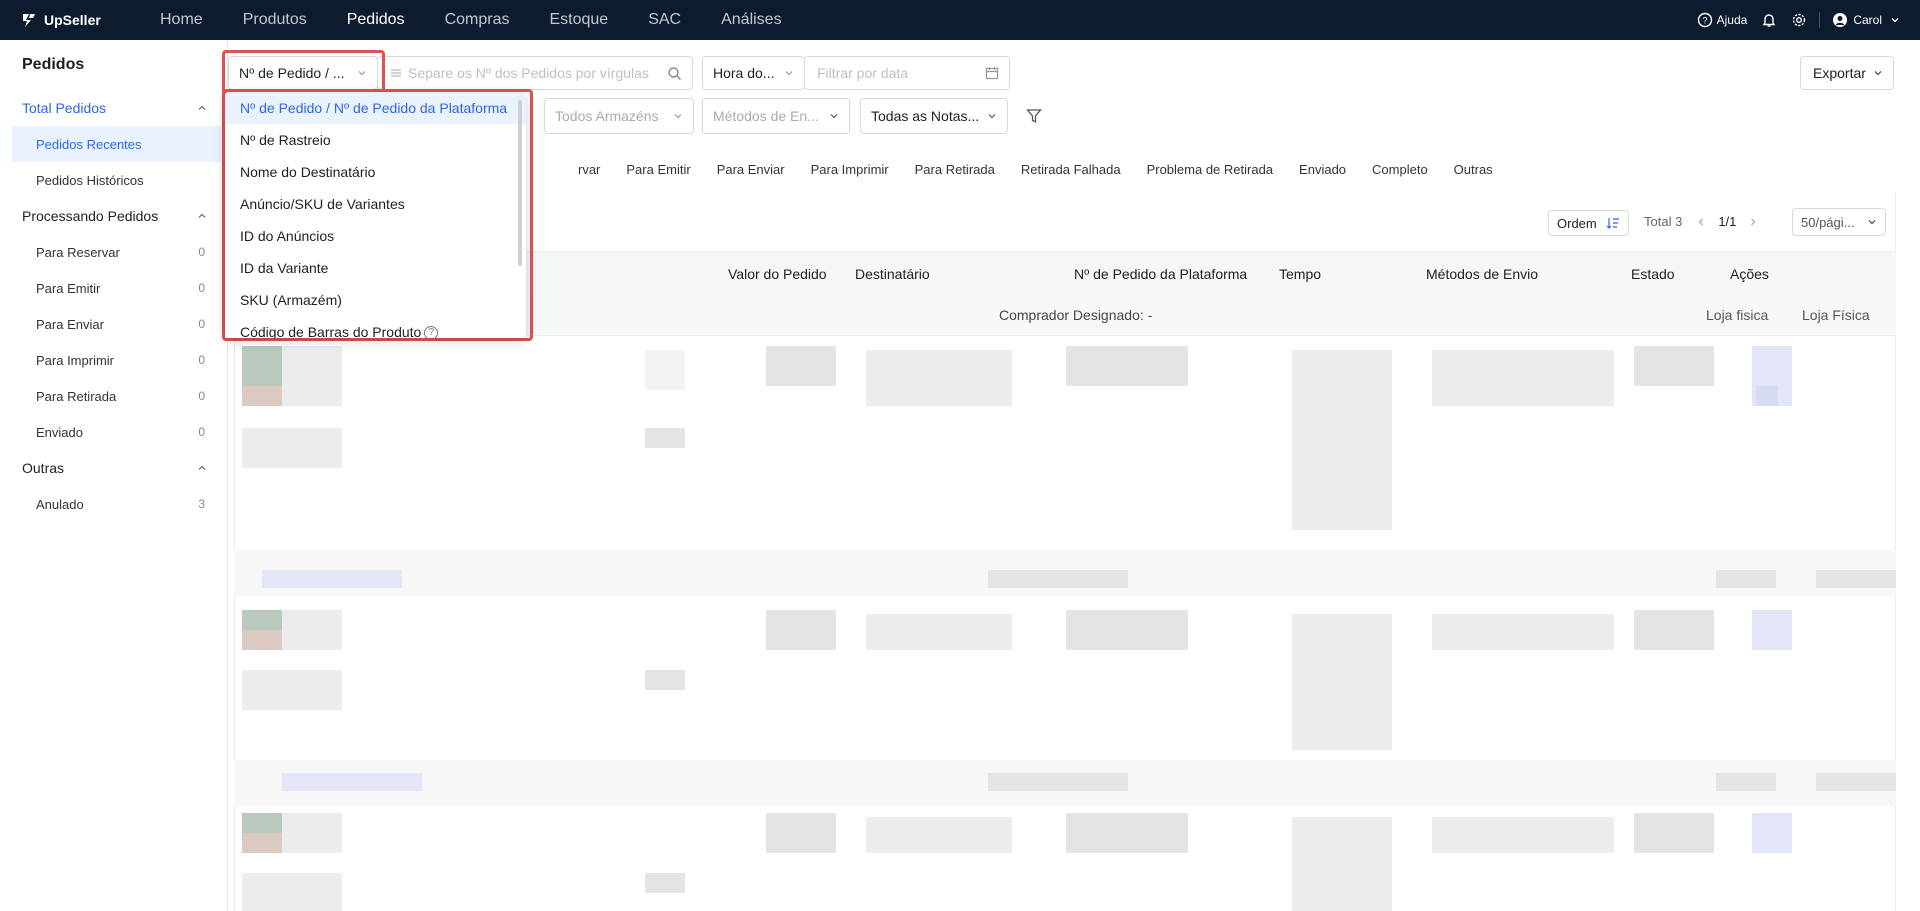 The width and height of the screenshot is (1920, 911). I want to click on column-header-num-pedido-plataforma: Nº de Pedido da Plataforma, so click(1161, 274).